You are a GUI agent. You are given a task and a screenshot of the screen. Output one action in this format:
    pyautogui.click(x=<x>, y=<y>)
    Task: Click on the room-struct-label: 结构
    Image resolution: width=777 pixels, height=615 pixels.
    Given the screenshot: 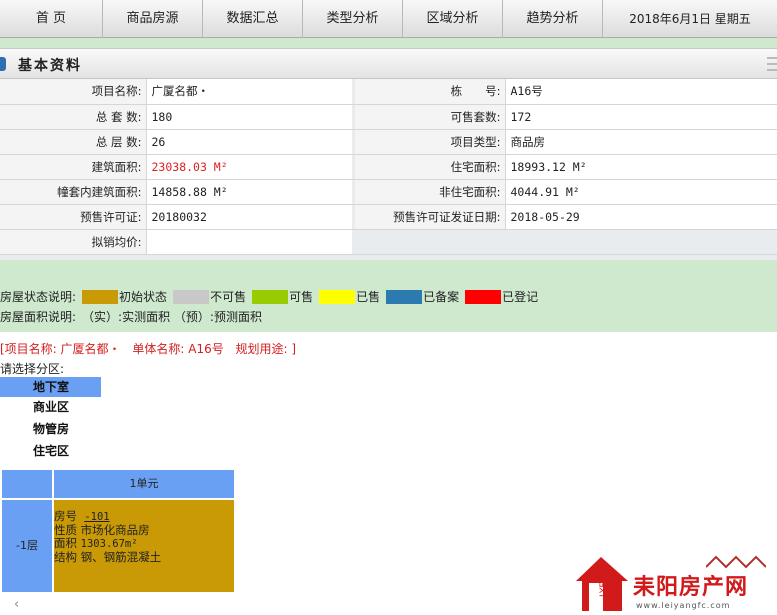 What is the action you would take?
    pyautogui.click(x=65, y=557)
    